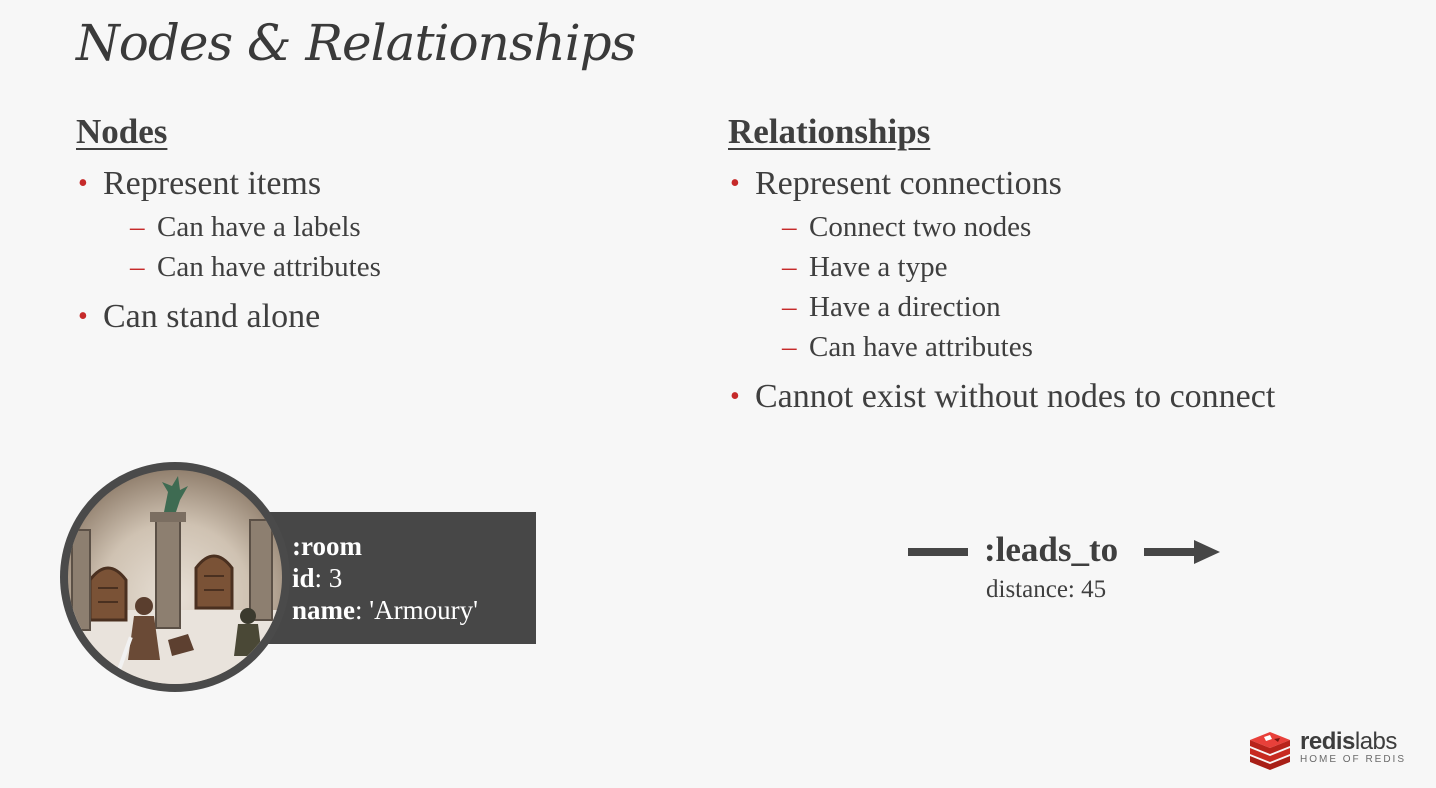 Image resolution: width=1436 pixels, height=788 pixels. What do you see at coordinates (1348, 741) in the screenshot?
I see `logo-wordmark: redislabs` at bounding box center [1348, 741].